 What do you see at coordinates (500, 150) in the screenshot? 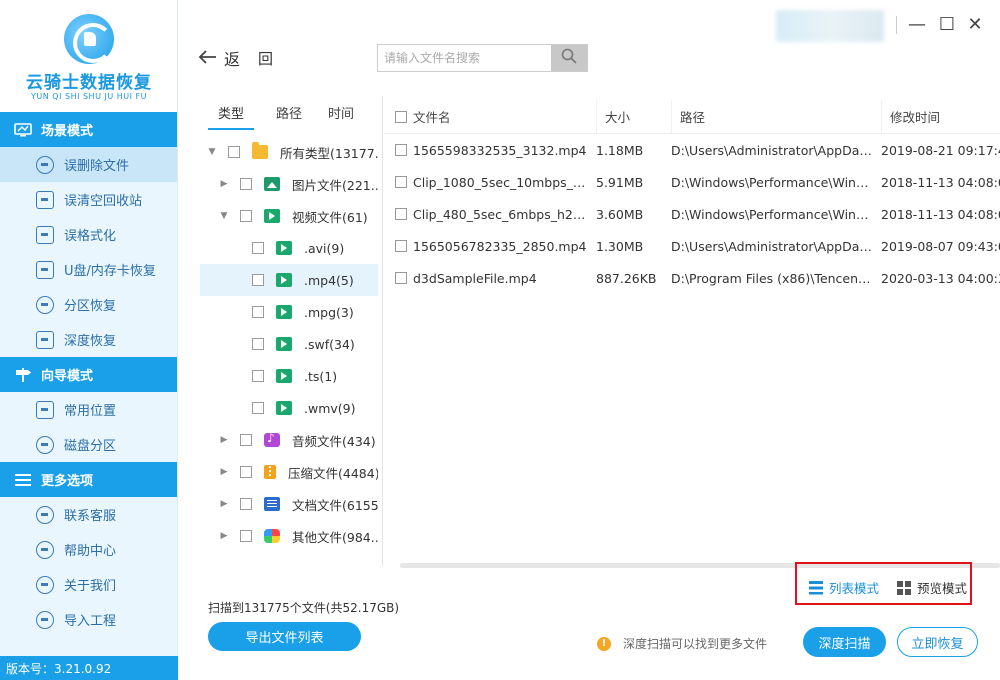
I see `cell-name: 1565598332535_3132.mp4` at bounding box center [500, 150].